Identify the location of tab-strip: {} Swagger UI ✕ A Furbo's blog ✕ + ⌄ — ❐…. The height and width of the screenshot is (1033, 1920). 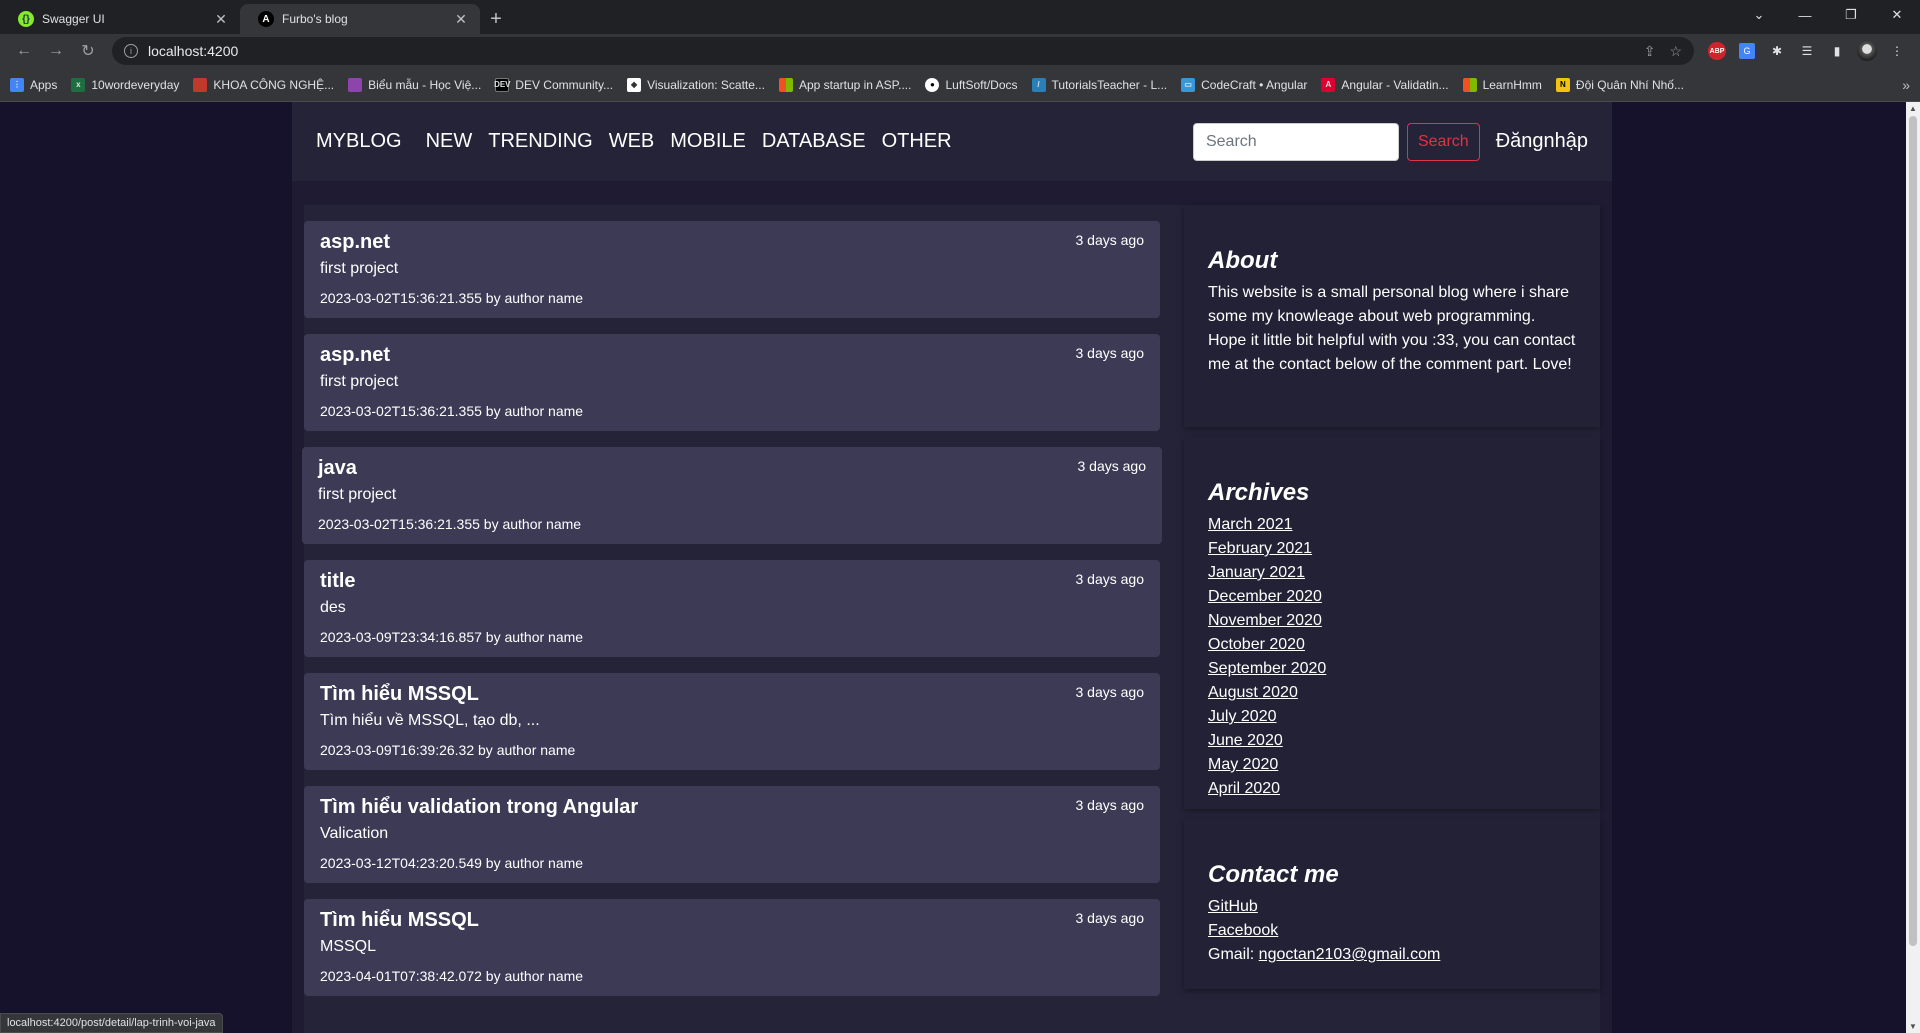
(960, 17).